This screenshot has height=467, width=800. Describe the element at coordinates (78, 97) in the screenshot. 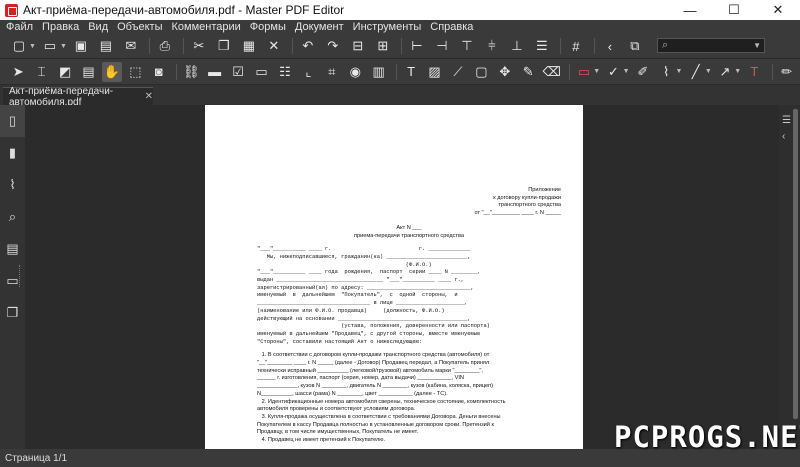

I see `document-tab: Акт-приёма-передачи-автомобиля.pdf ✕` at that location.